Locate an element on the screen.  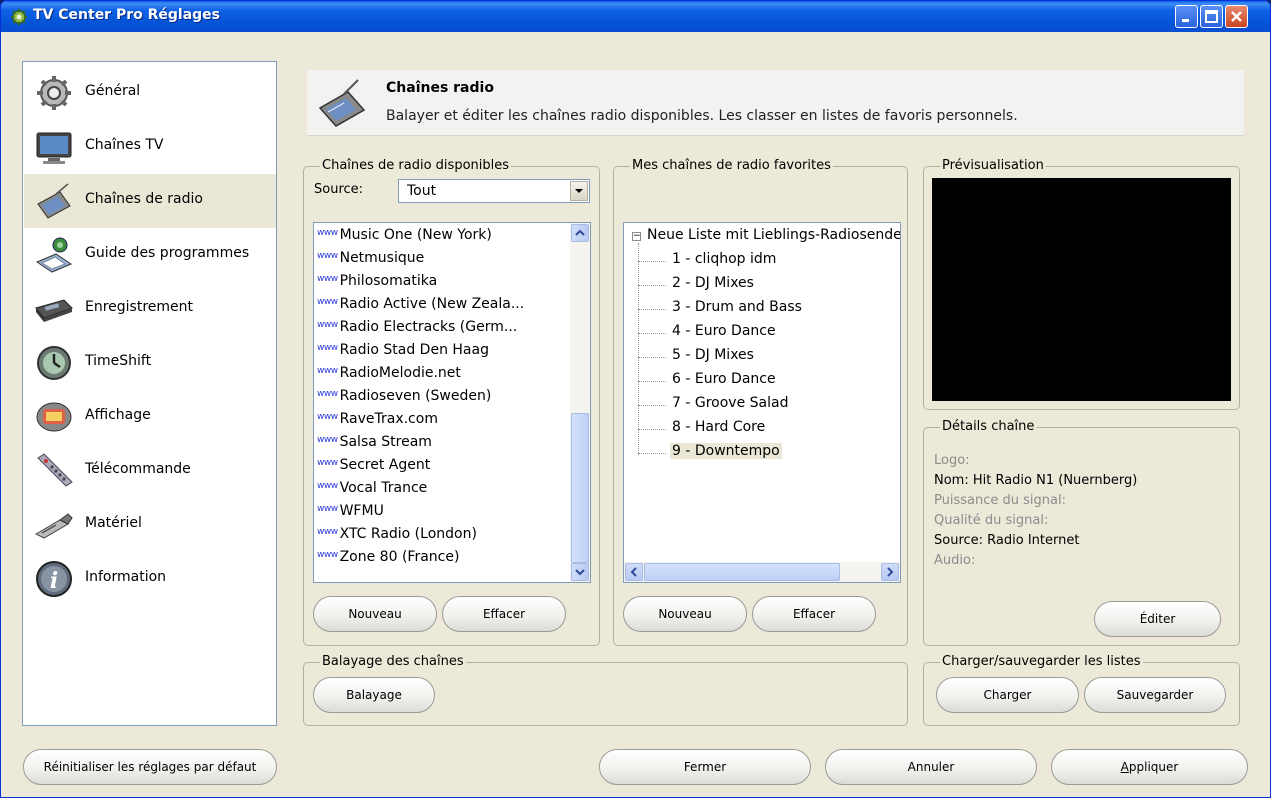
preview-group: Prévisualisation is located at coordinates (1081, 284).